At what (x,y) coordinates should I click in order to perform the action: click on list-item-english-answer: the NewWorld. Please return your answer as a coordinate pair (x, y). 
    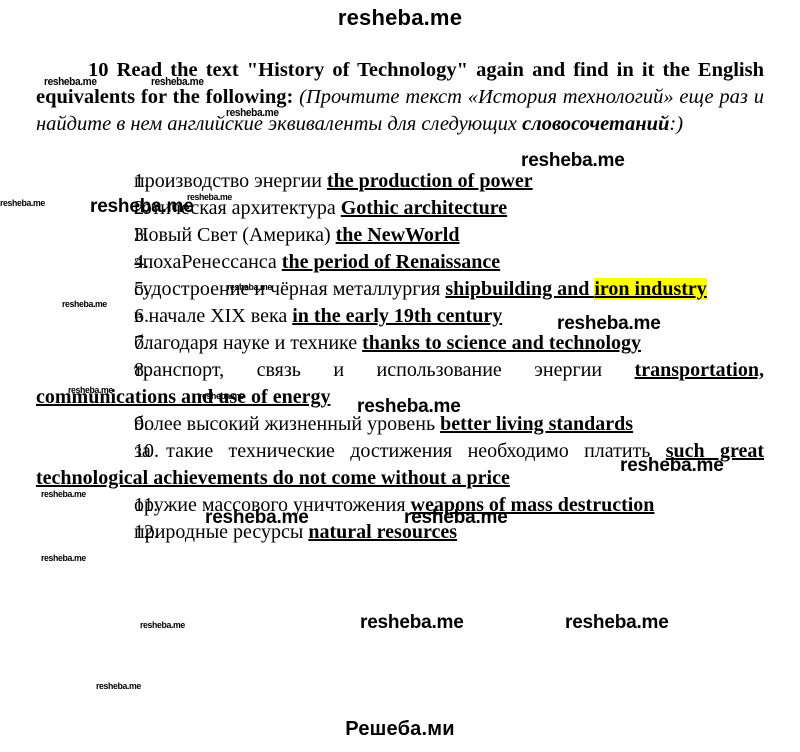
    Looking at the image, I should click on (397, 235).